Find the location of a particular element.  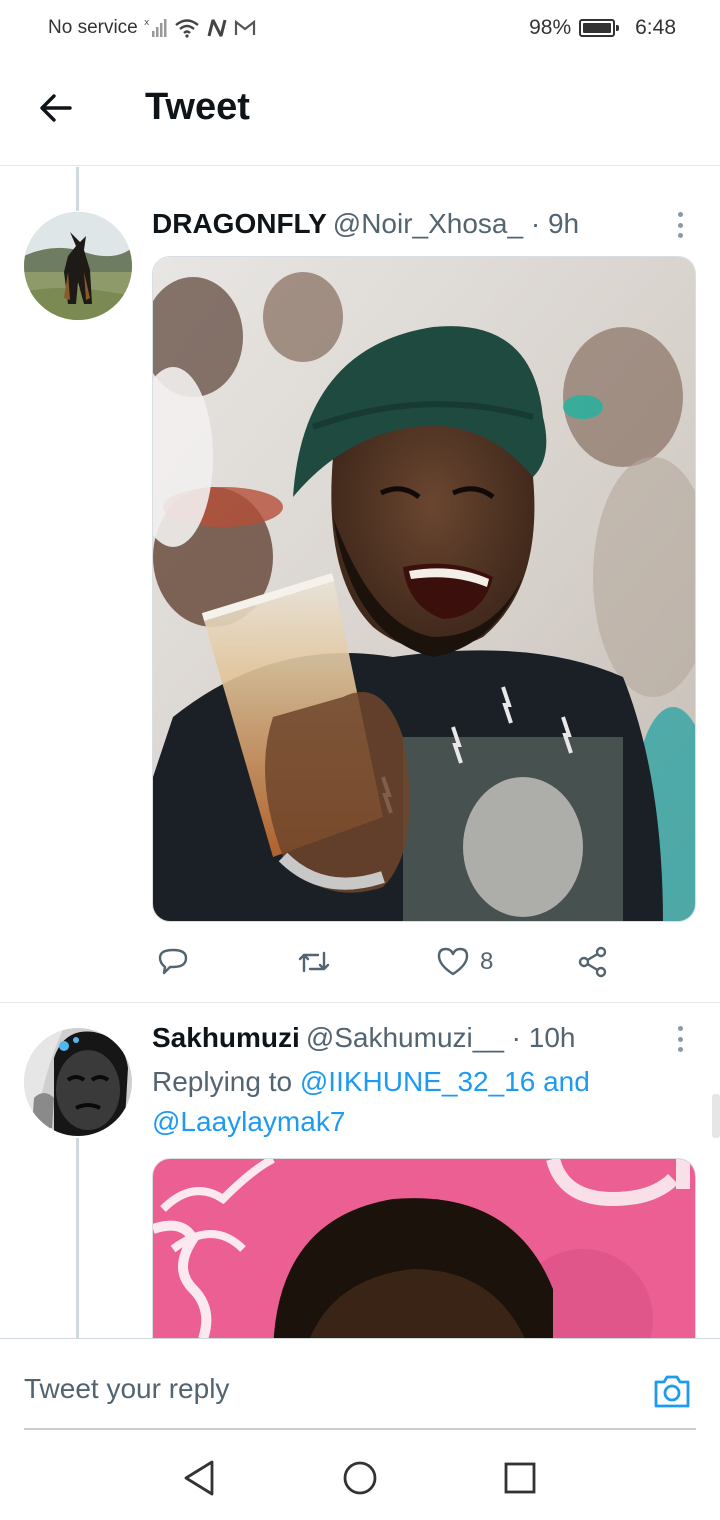

battery-icon is located at coordinates (599, 28).